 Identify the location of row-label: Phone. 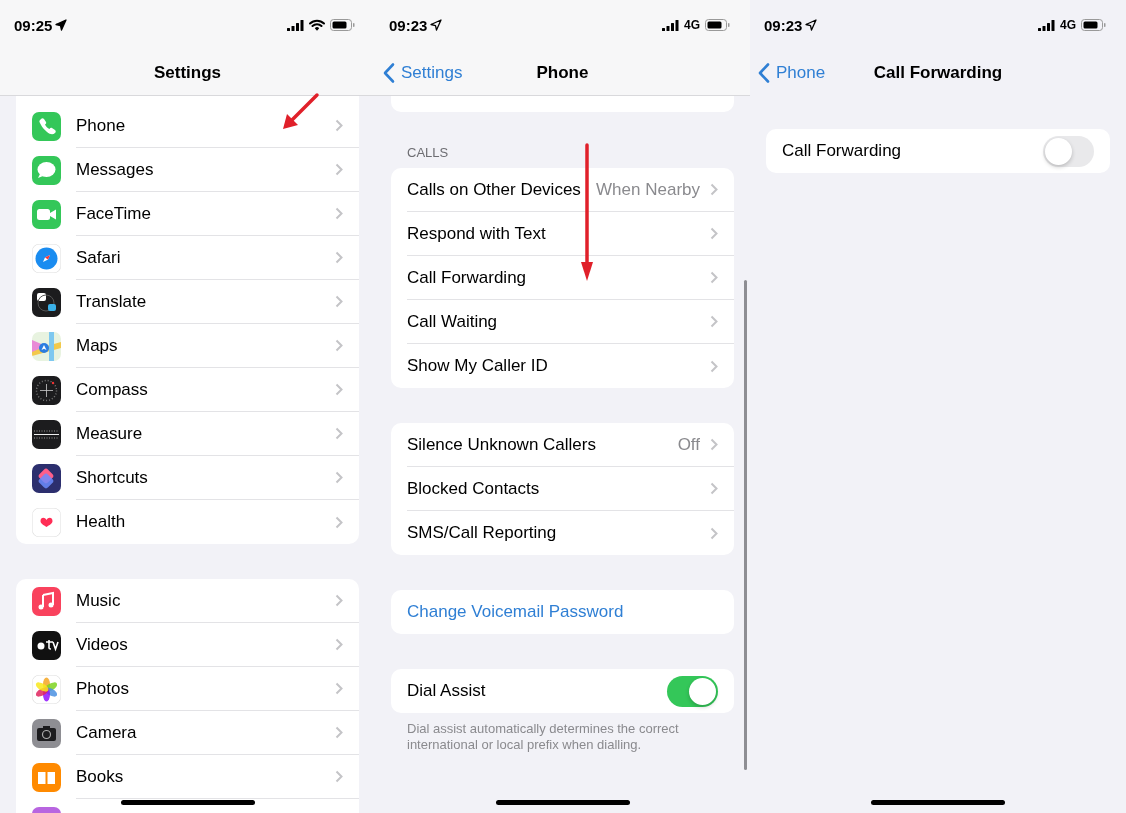
(101, 125).